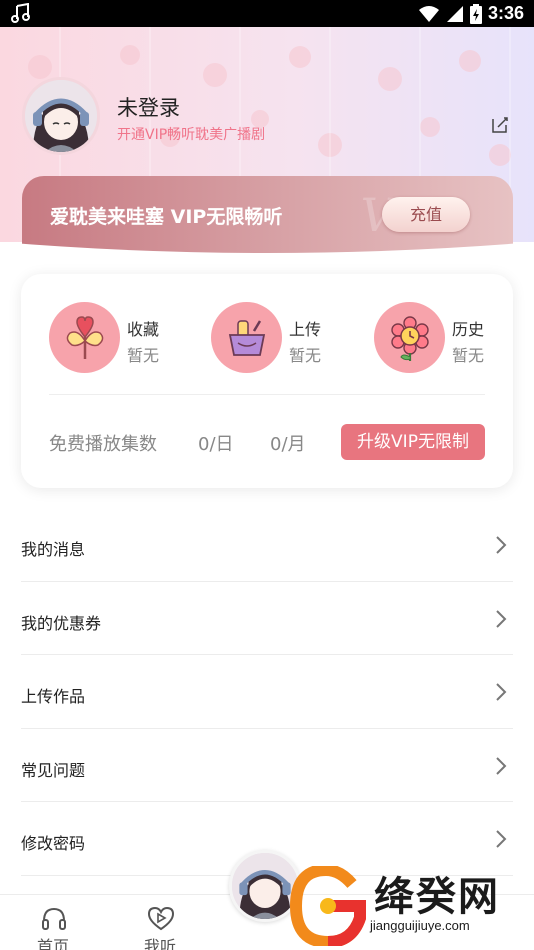 This screenshot has height=950, width=534. What do you see at coordinates (505, 13) in the screenshot?
I see `status-time: 3:36` at bounding box center [505, 13].